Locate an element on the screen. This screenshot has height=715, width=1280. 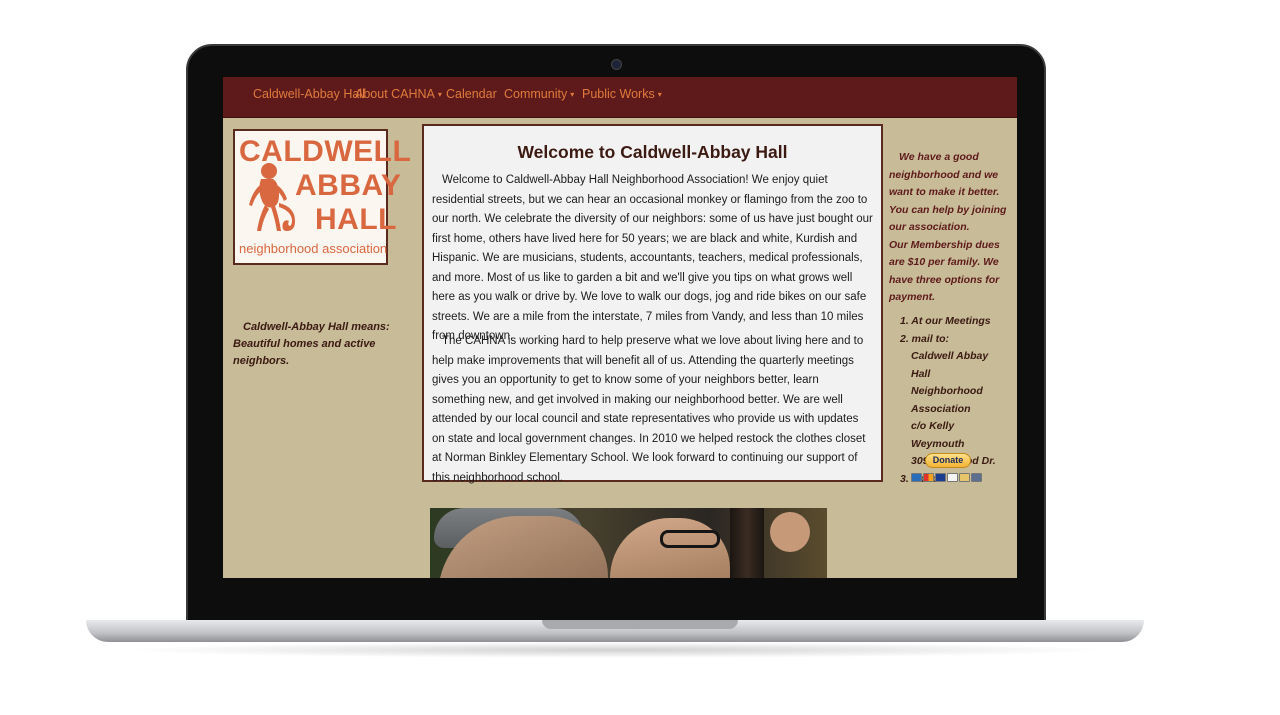
option-mail: 2. mail to: is located at coordinates (925, 338).